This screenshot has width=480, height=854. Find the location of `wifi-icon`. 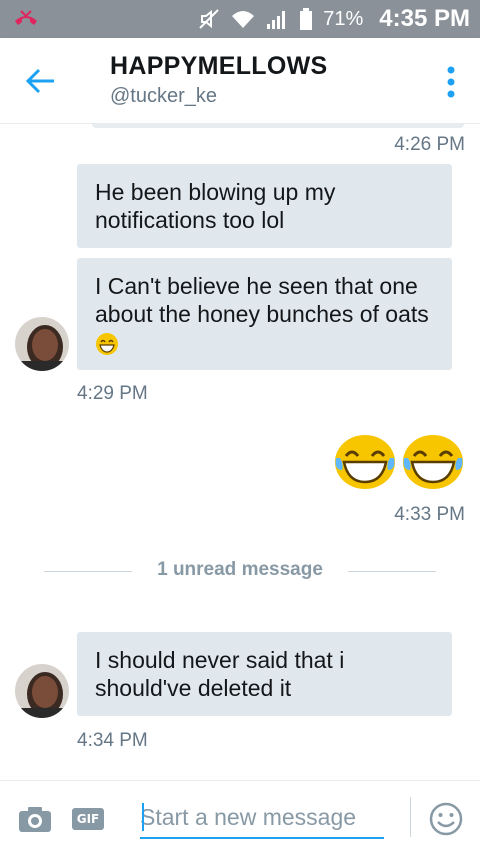

wifi-icon is located at coordinates (243, 19).